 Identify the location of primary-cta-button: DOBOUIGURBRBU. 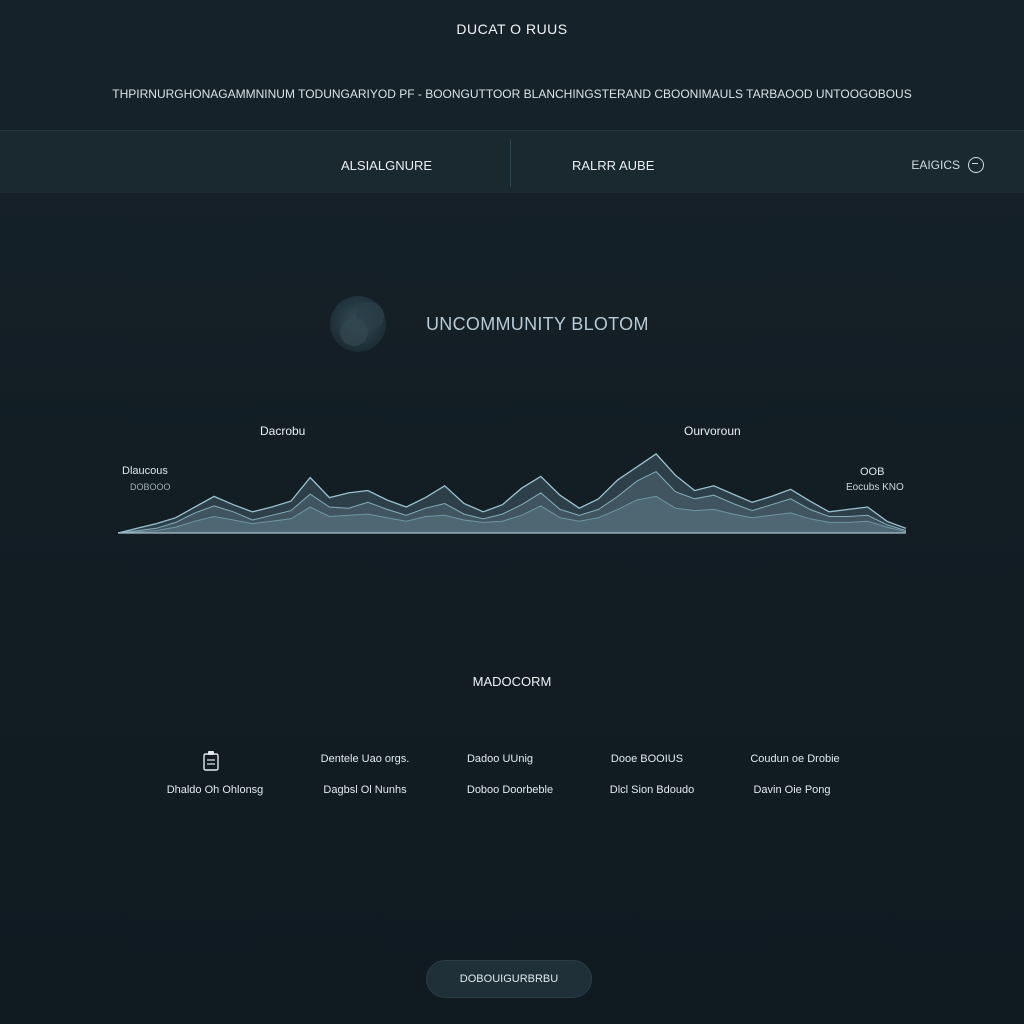
(509, 979).